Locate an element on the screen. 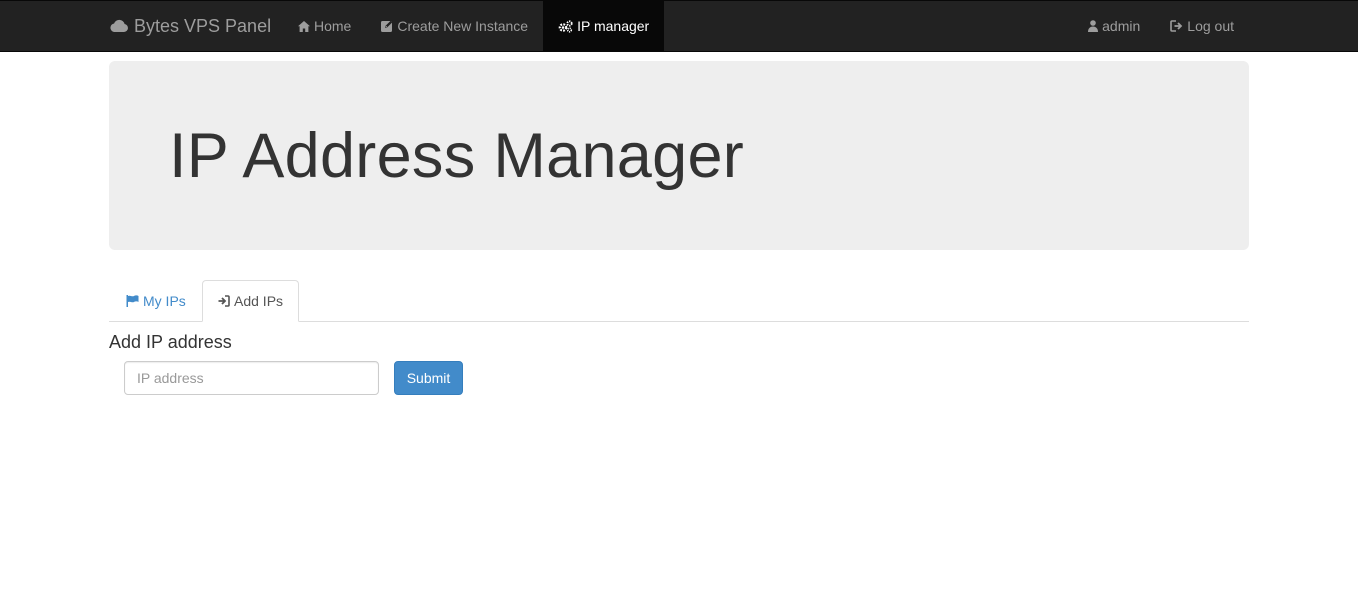 The height and width of the screenshot is (600, 1358). tab-my-ips-label: My IPs is located at coordinates (164, 301).